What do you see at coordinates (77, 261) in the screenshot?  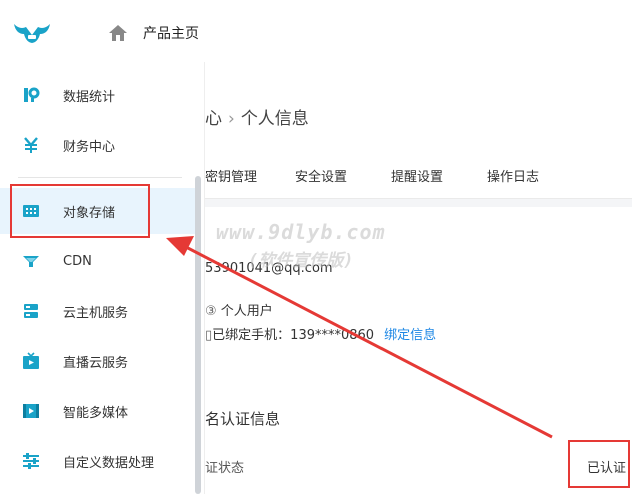 I see `sidebar-item-label: CDN` at bounding box center [77, 261].